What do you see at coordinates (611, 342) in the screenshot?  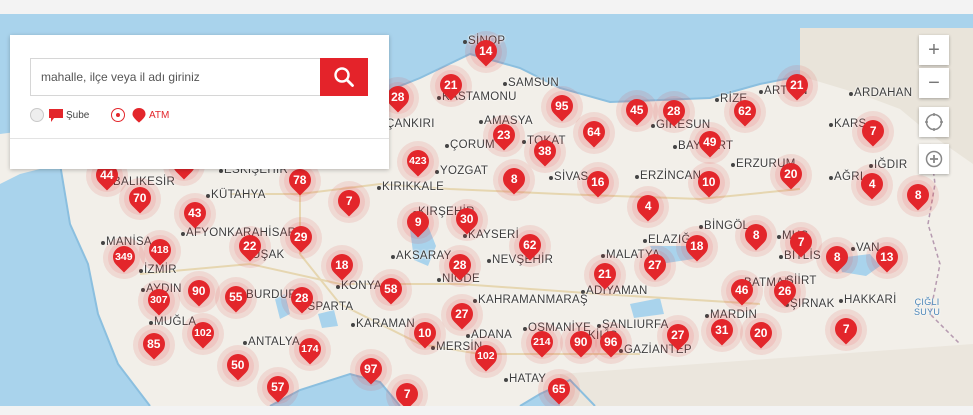 I see `atm-cluster-marker: 96` at bounding box center [611, 342].